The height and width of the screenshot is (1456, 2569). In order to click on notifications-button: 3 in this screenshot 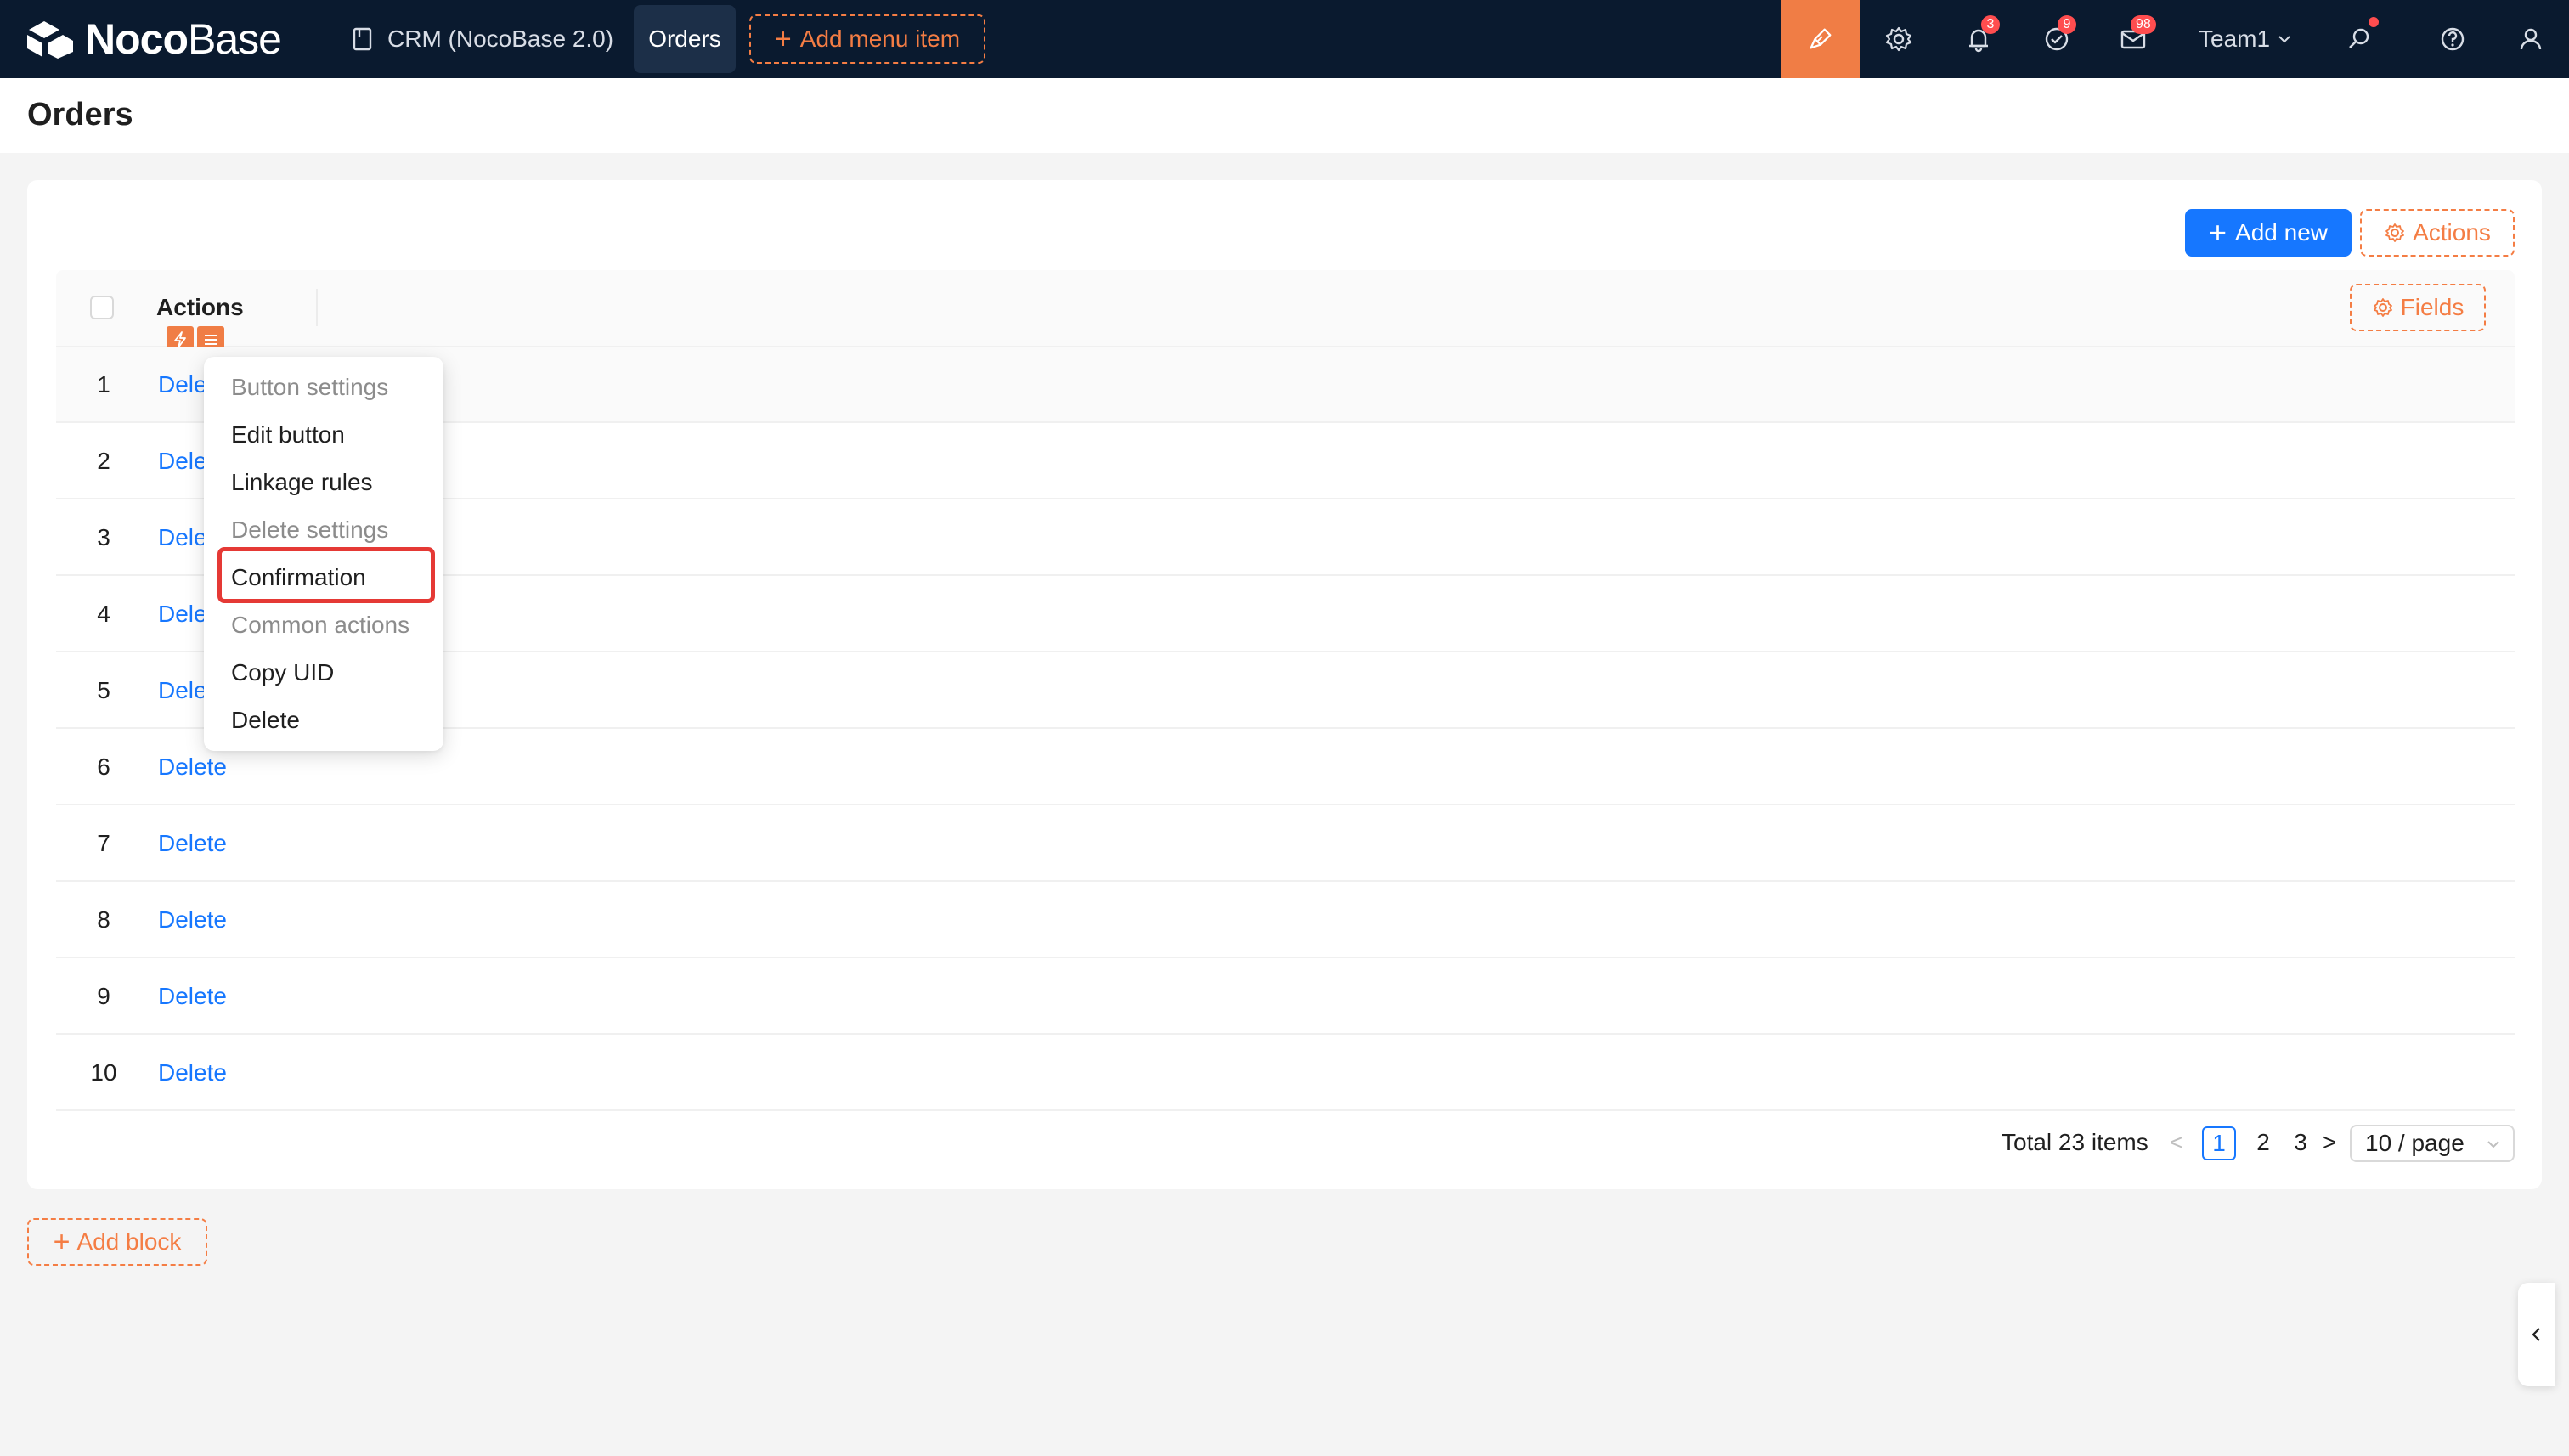, I will do `click(1978, 39)`.